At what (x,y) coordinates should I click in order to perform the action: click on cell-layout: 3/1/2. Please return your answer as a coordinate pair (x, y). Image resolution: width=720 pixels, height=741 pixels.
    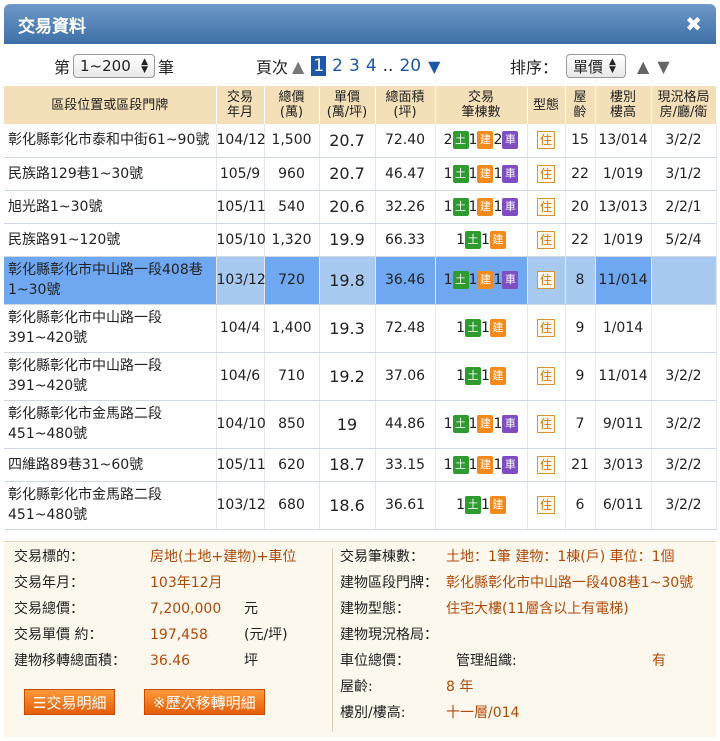
    Looking at the image, I should click on (684, 174).